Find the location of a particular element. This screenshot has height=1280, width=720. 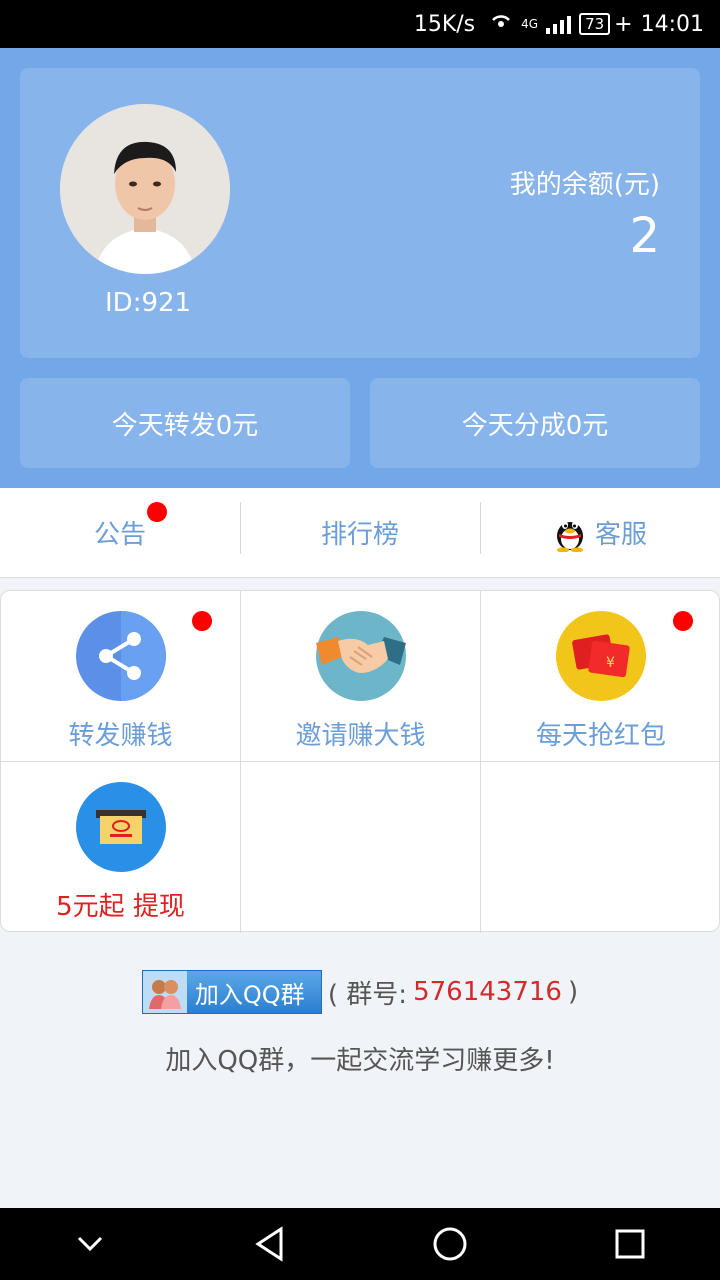

home-icon is located at coordinates (450, 1244).